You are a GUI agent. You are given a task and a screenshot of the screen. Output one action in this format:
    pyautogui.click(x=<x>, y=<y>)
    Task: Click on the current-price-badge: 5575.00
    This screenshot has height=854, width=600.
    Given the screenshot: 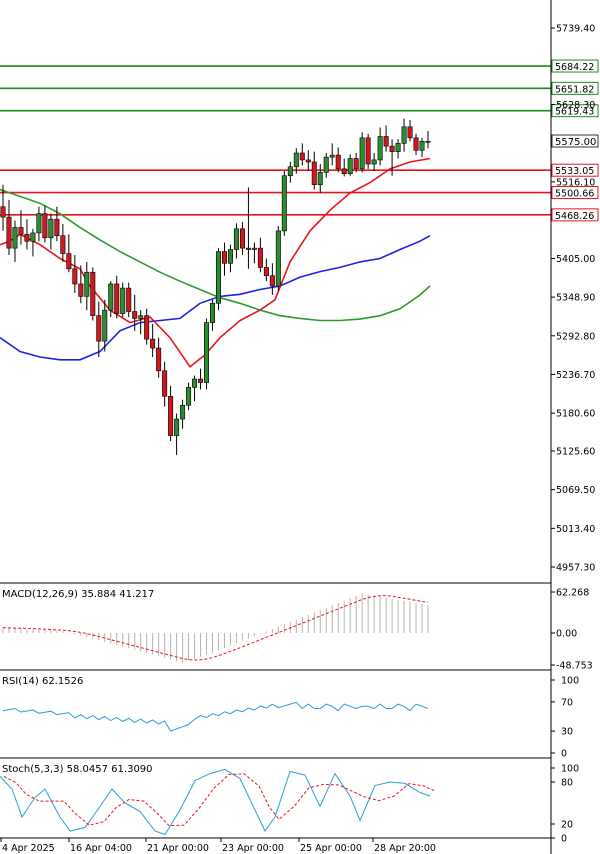 What is the action you would take?
    pyautogui.click(x=575, y=141)
    